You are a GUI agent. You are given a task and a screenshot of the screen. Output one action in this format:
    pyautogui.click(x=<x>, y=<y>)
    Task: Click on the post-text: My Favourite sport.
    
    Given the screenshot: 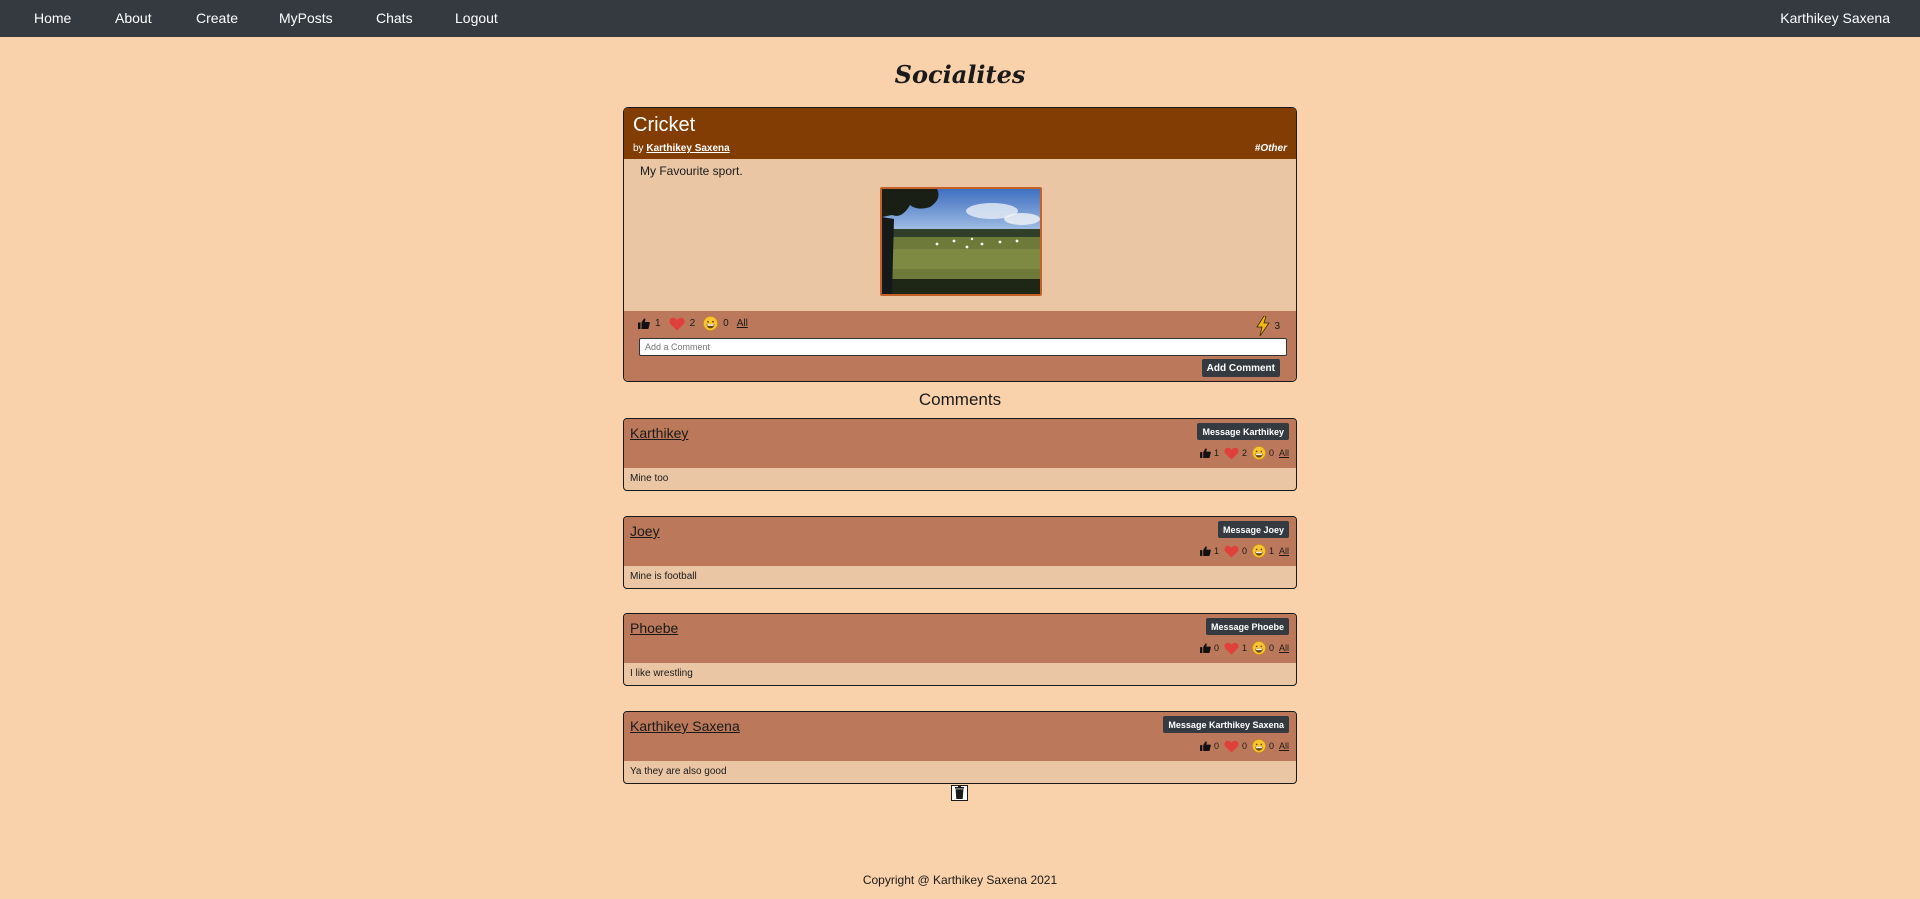 What is the action you would take?
    pyautogui.click(x=691, y=171)
    